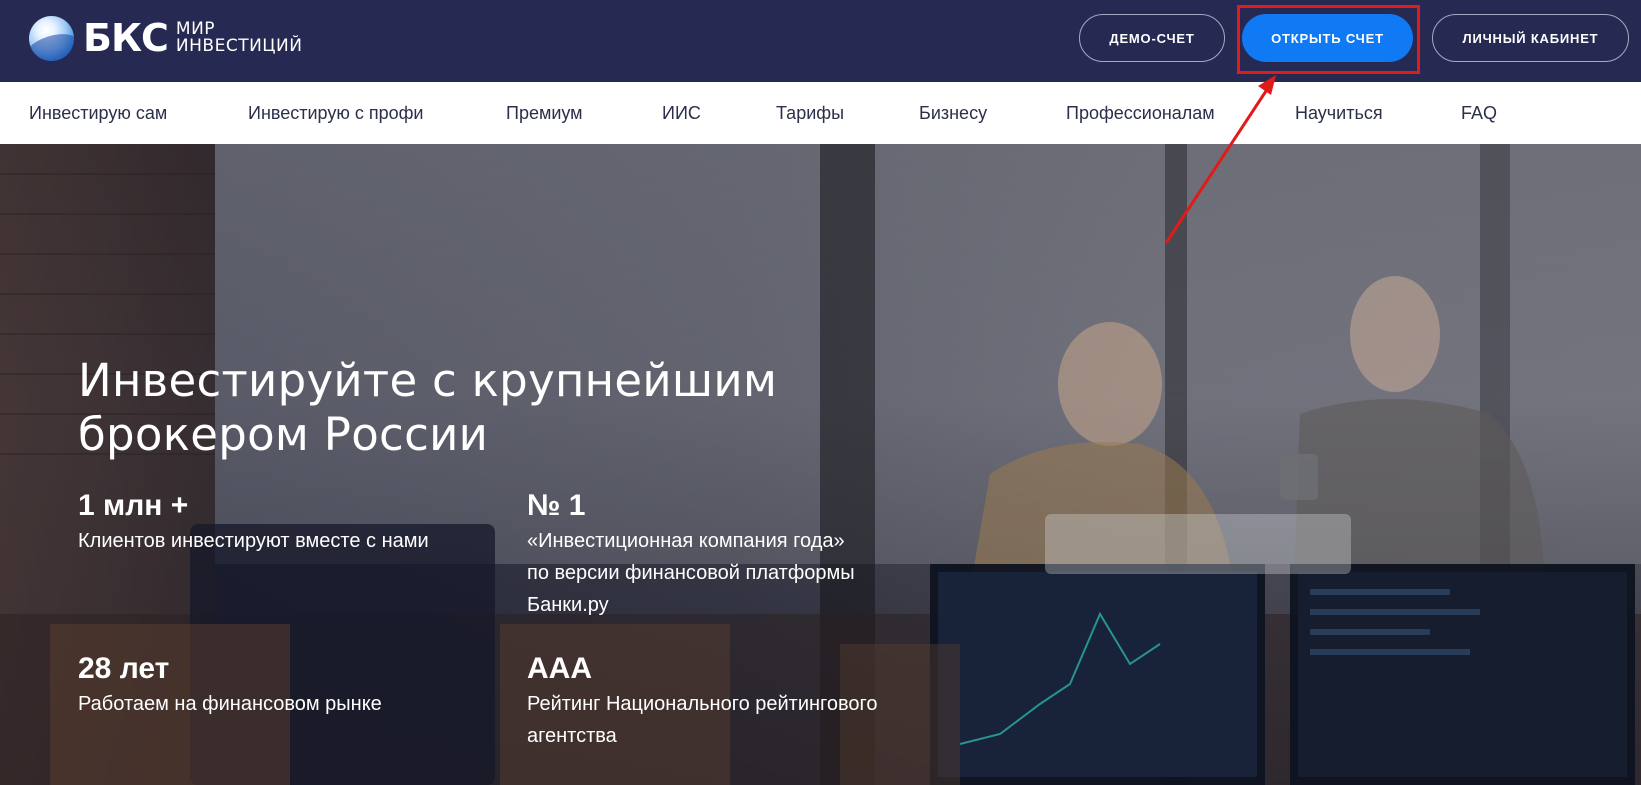 The width and height of the screenshot is (1641, 785). I want to click on logo-sphere-icon, so click(51, 38).